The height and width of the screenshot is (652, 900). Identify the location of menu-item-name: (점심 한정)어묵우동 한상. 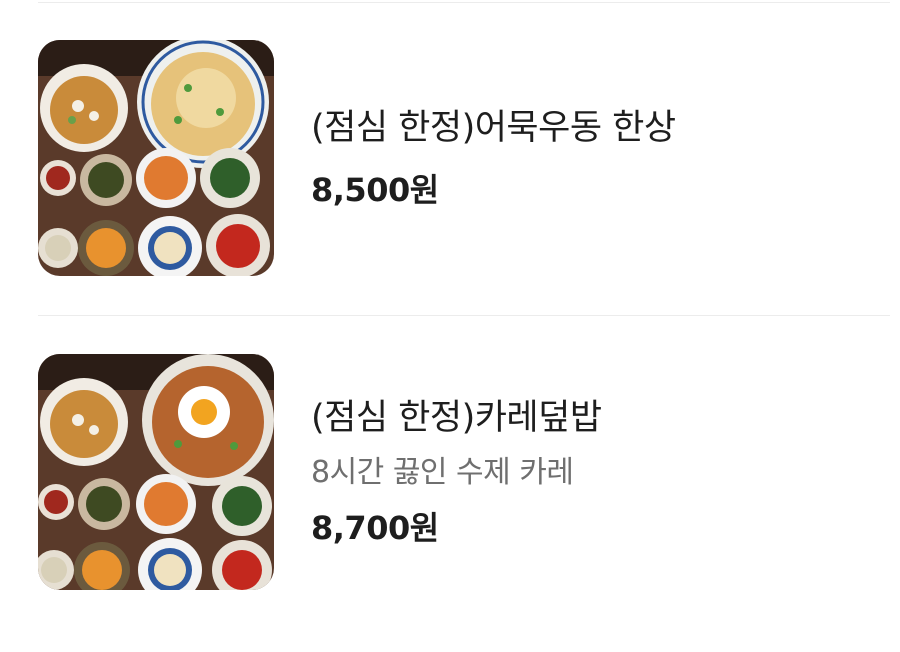
(493, 128).